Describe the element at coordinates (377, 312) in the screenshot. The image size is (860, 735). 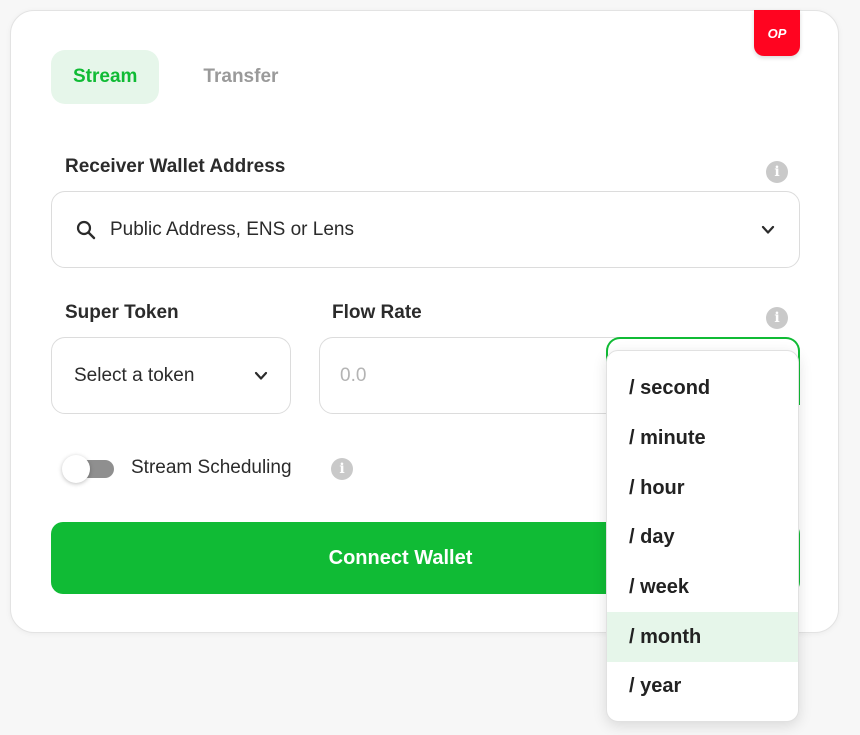
I see `flow-rate-label: Flow Rate` at that location.